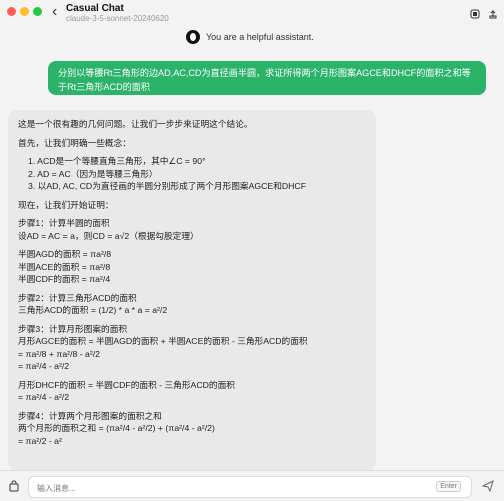 The height and width of the screenshot is (501, 504). What do you see at coordinates (493, 12) in the screenshot?
I see `share-icon` at bounding box center [493, 12].